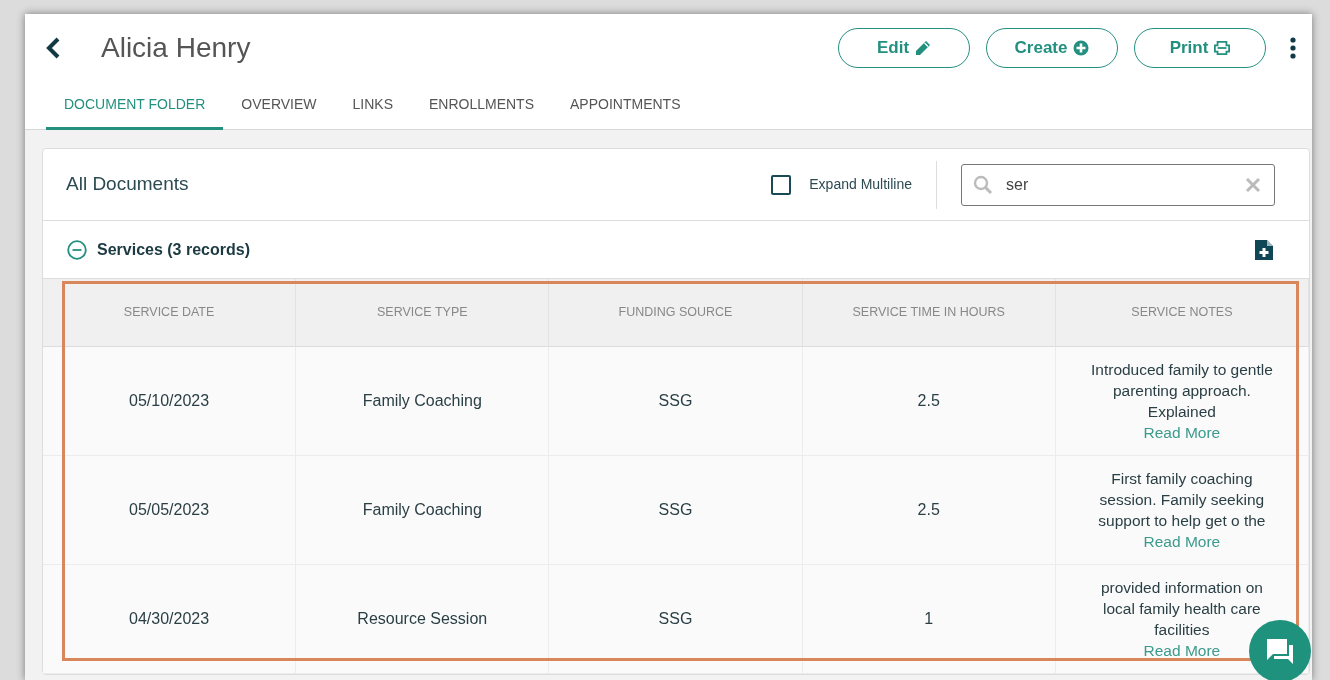 This screenshot has width=1330, height=680. Describe the element at coordinates (176, 48) in the screenshot. I see `client-name: Alicia Henry` at that location.